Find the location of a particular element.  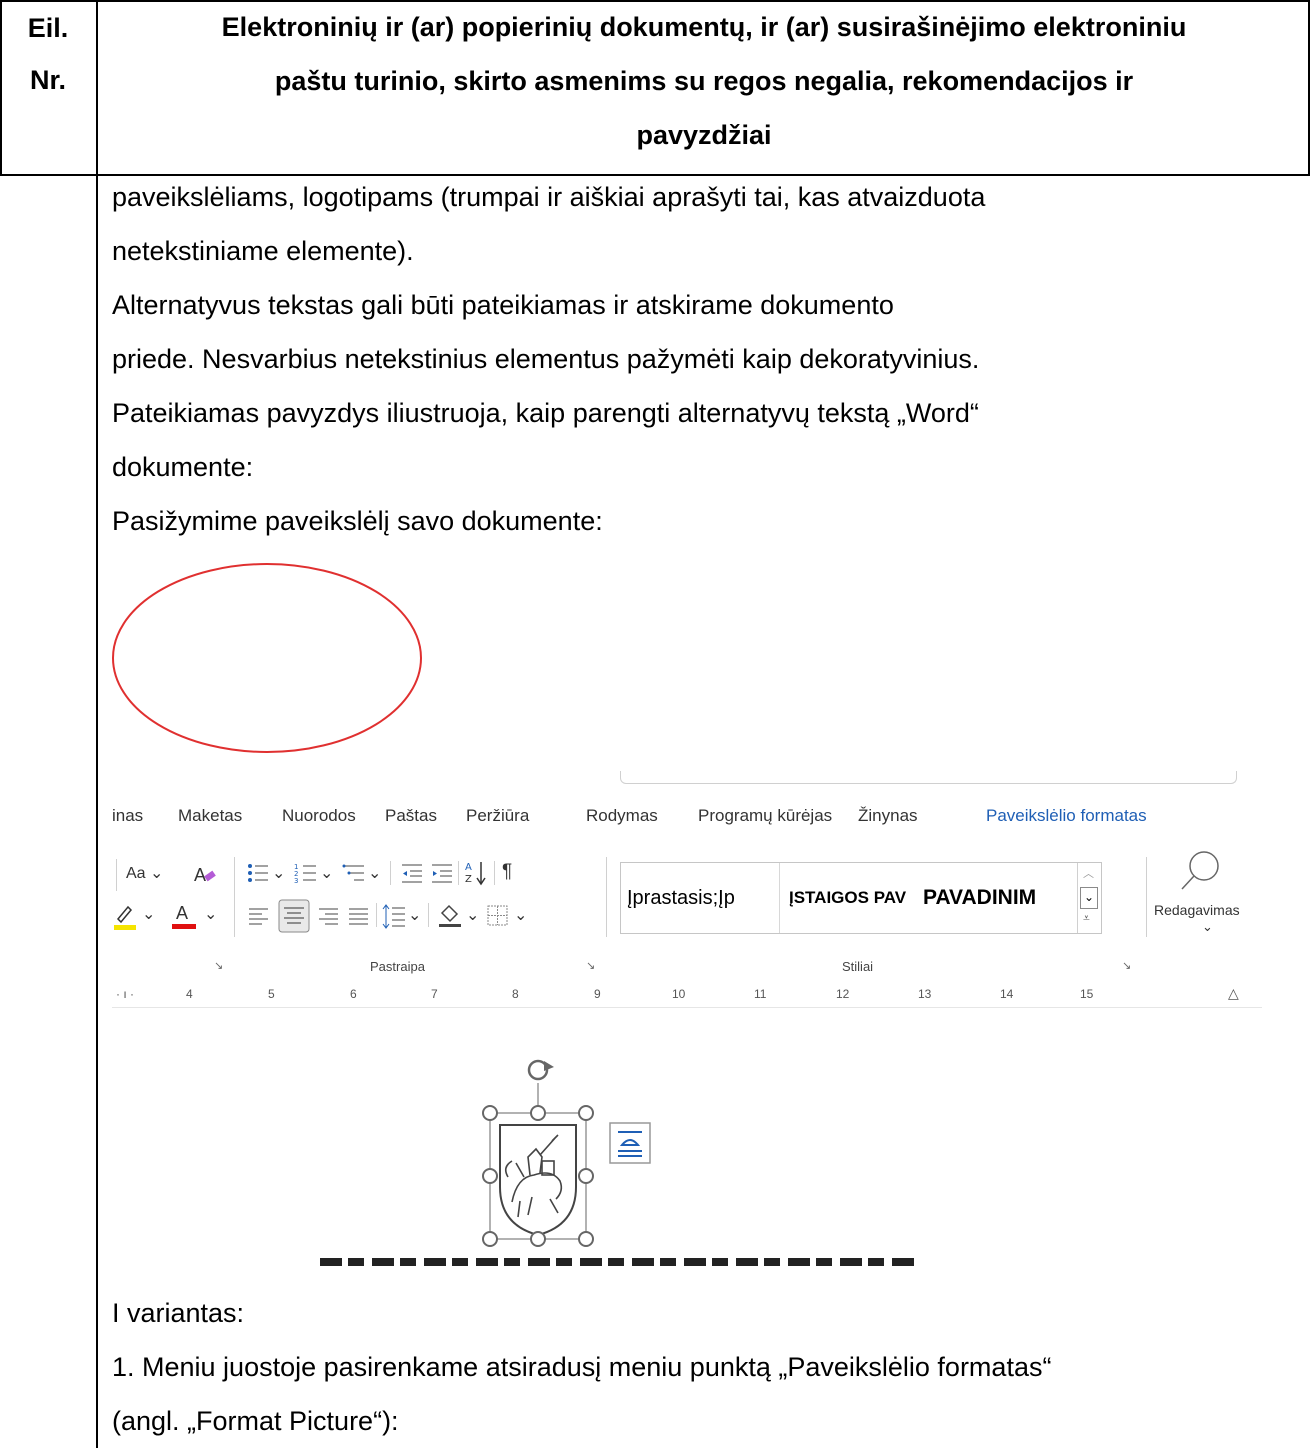

bullets-dropdown: ⌄ is located at coordinates (278, 873).